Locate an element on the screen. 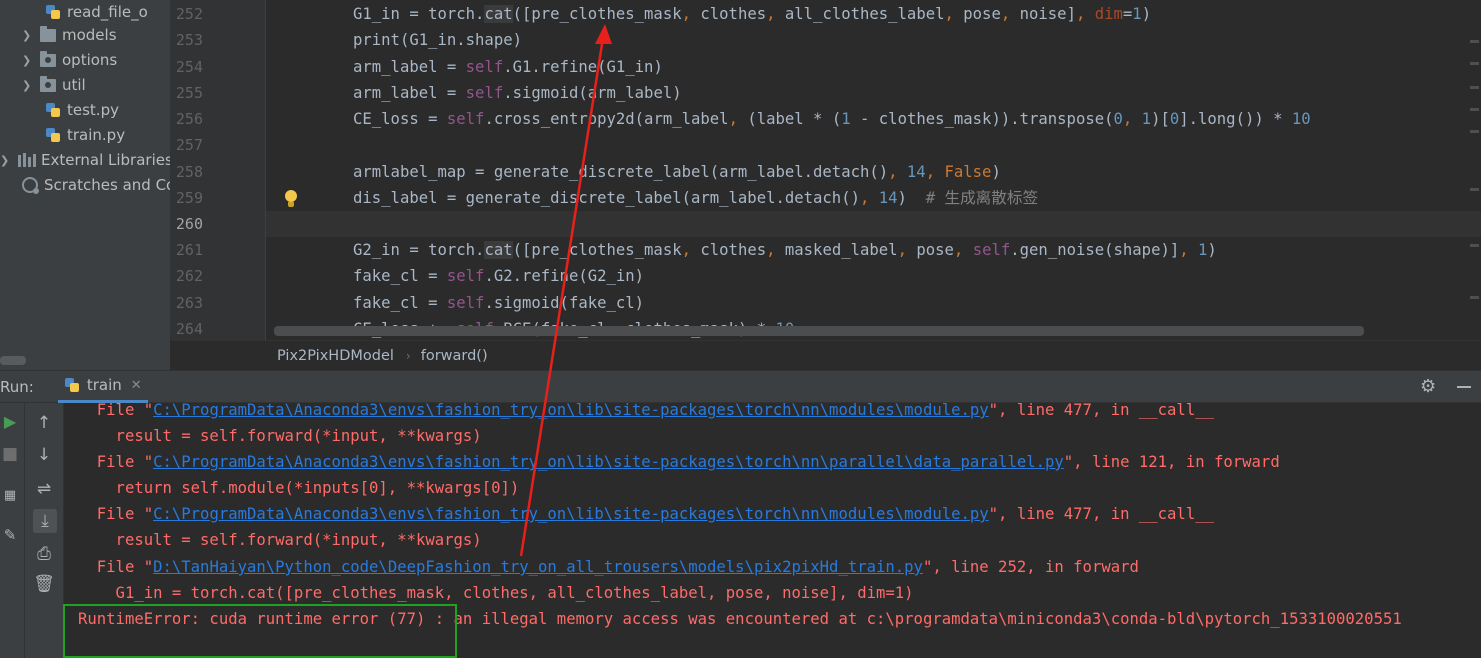 The width and height of the screenshot is (1481, 658). line-number: 255 is located at coordinates (189, 93).